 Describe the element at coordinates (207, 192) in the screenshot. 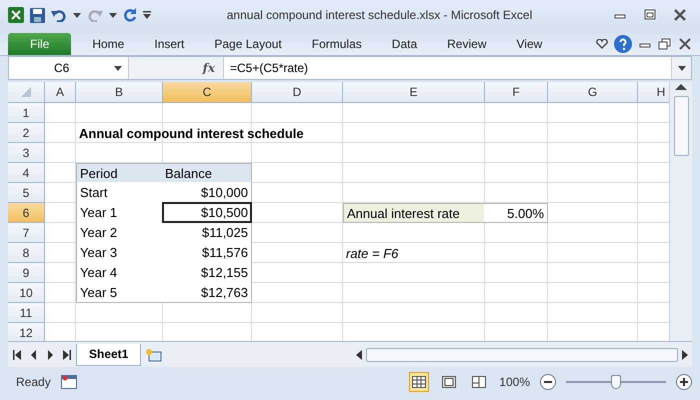

I see `table-cell: $10,000` at that location.